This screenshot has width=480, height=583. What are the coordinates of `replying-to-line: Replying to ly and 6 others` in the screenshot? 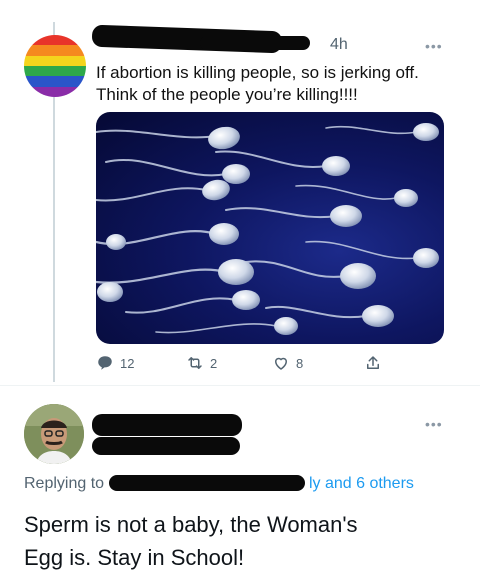 It's located at (219, 484).